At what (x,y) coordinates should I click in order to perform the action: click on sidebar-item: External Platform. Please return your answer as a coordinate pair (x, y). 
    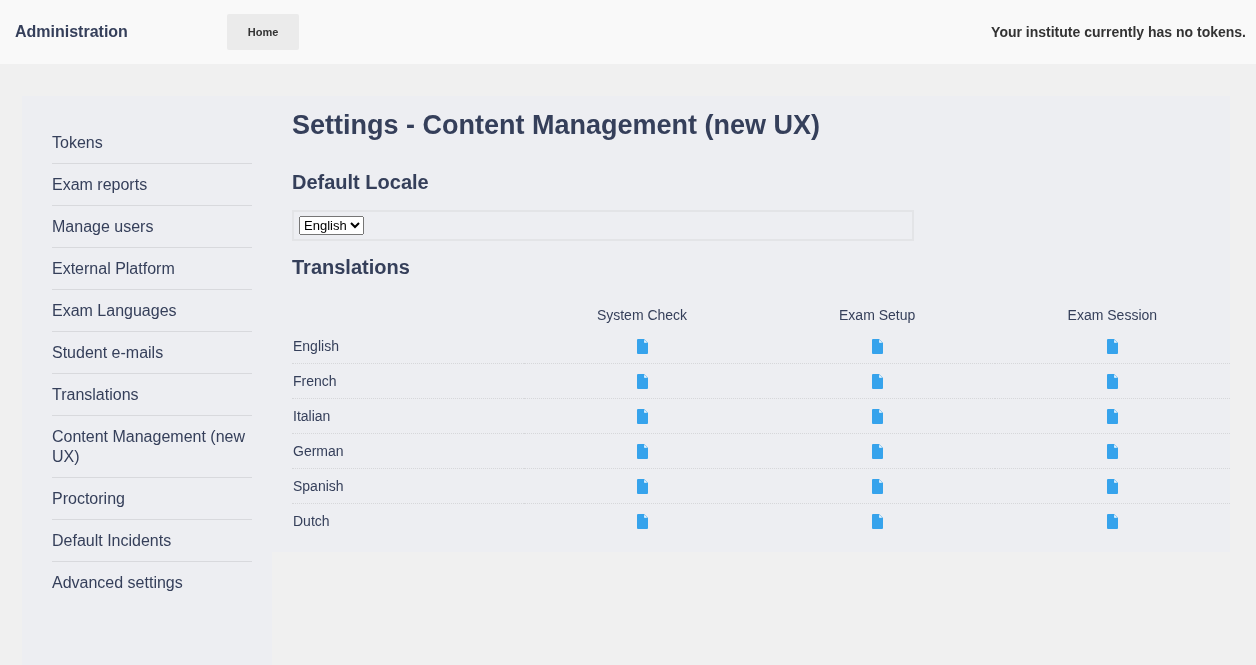
    Looking at the image, I should click on (152, 269).